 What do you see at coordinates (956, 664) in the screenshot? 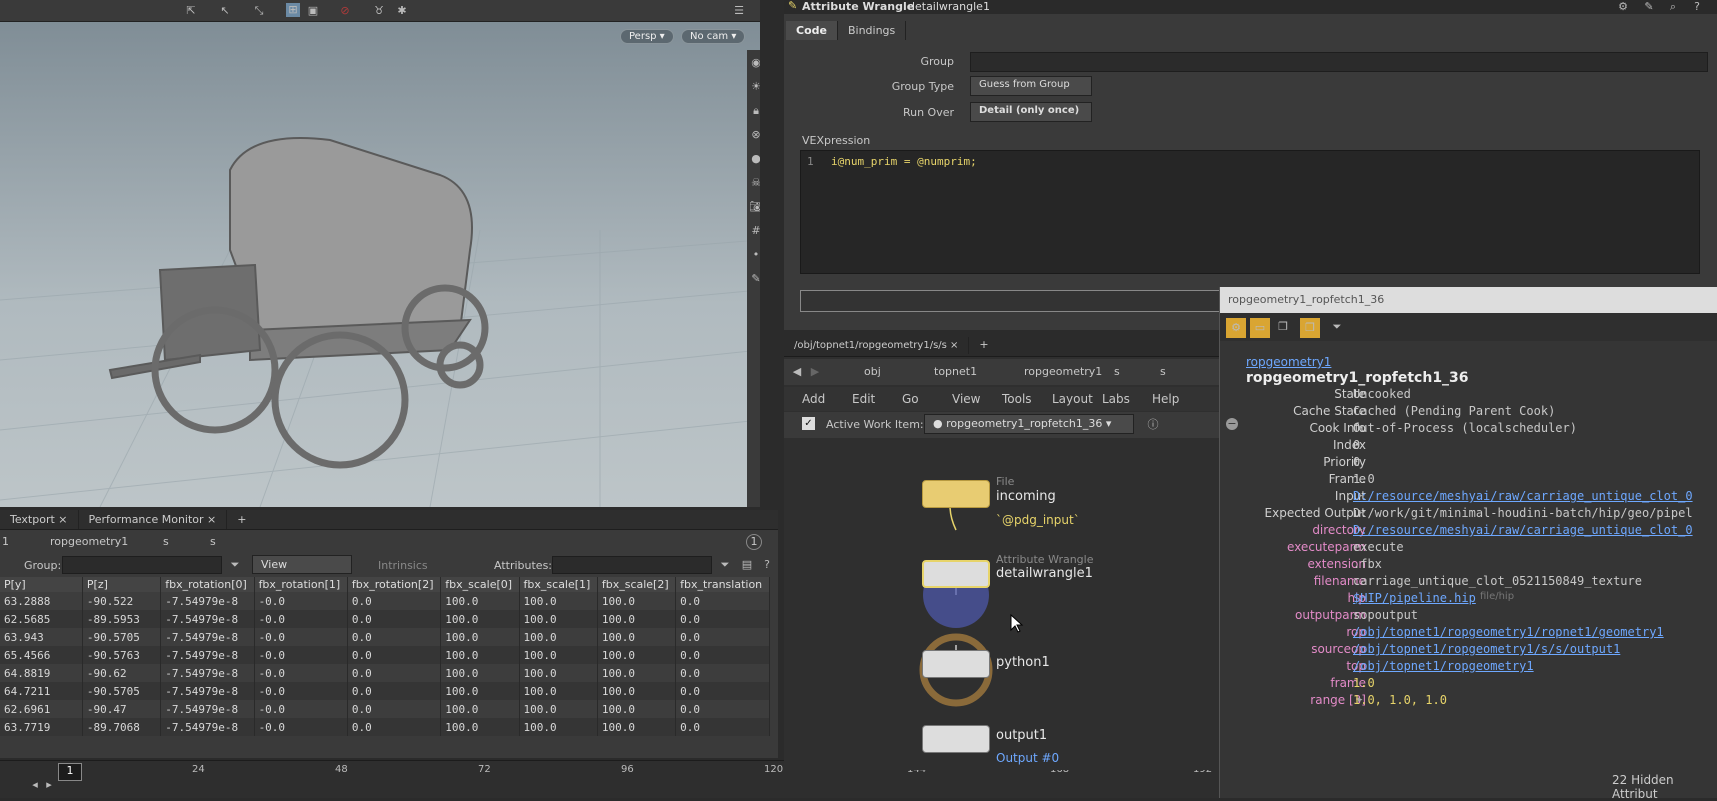
I see `node-python1` at bounding box center [956, 664].